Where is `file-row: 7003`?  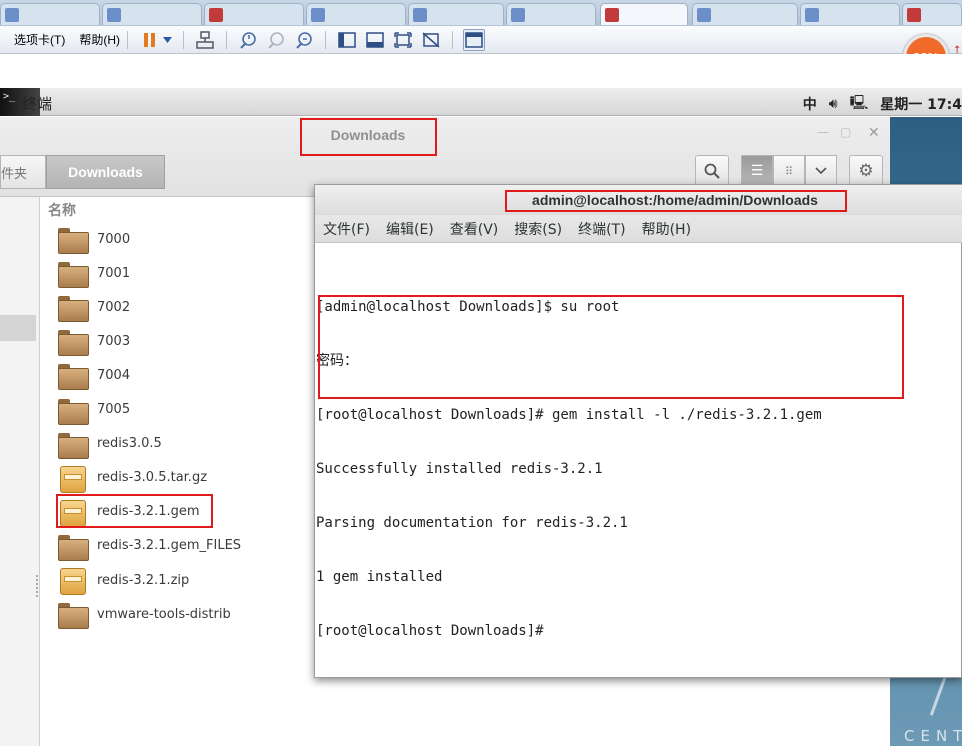 file-row: 7003 is located at coordinates (93, 341).